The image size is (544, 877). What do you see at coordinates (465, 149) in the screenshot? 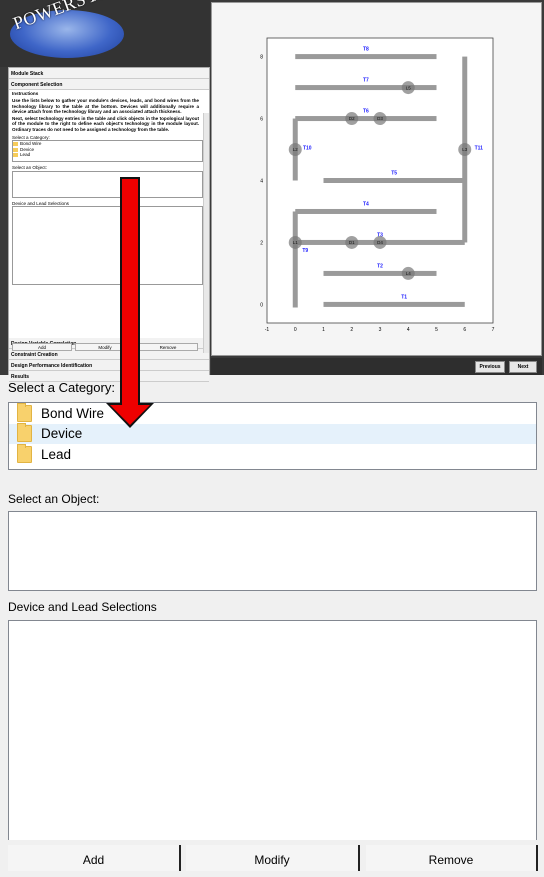
I see `component-label: L3` at bounding box center [465, 149].